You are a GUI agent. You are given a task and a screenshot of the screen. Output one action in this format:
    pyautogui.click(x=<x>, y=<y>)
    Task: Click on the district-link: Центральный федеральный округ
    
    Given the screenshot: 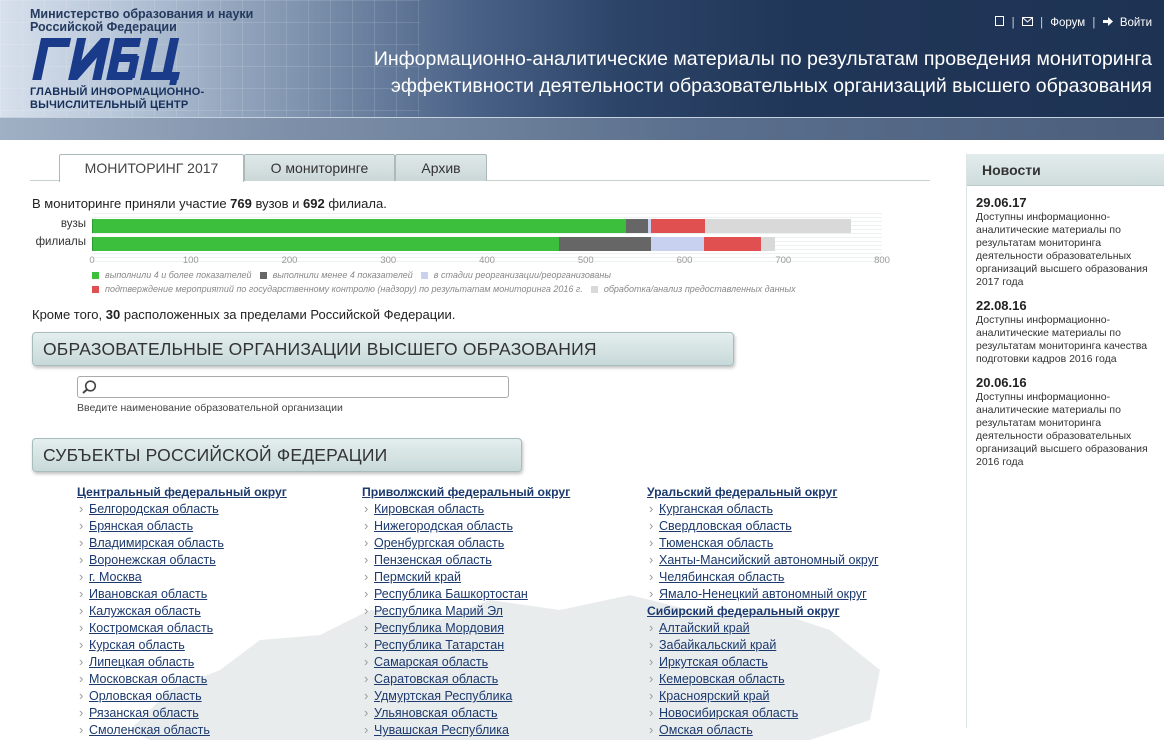 What is the action you would take?
    pyautogui.click(x=222, y=492)
    